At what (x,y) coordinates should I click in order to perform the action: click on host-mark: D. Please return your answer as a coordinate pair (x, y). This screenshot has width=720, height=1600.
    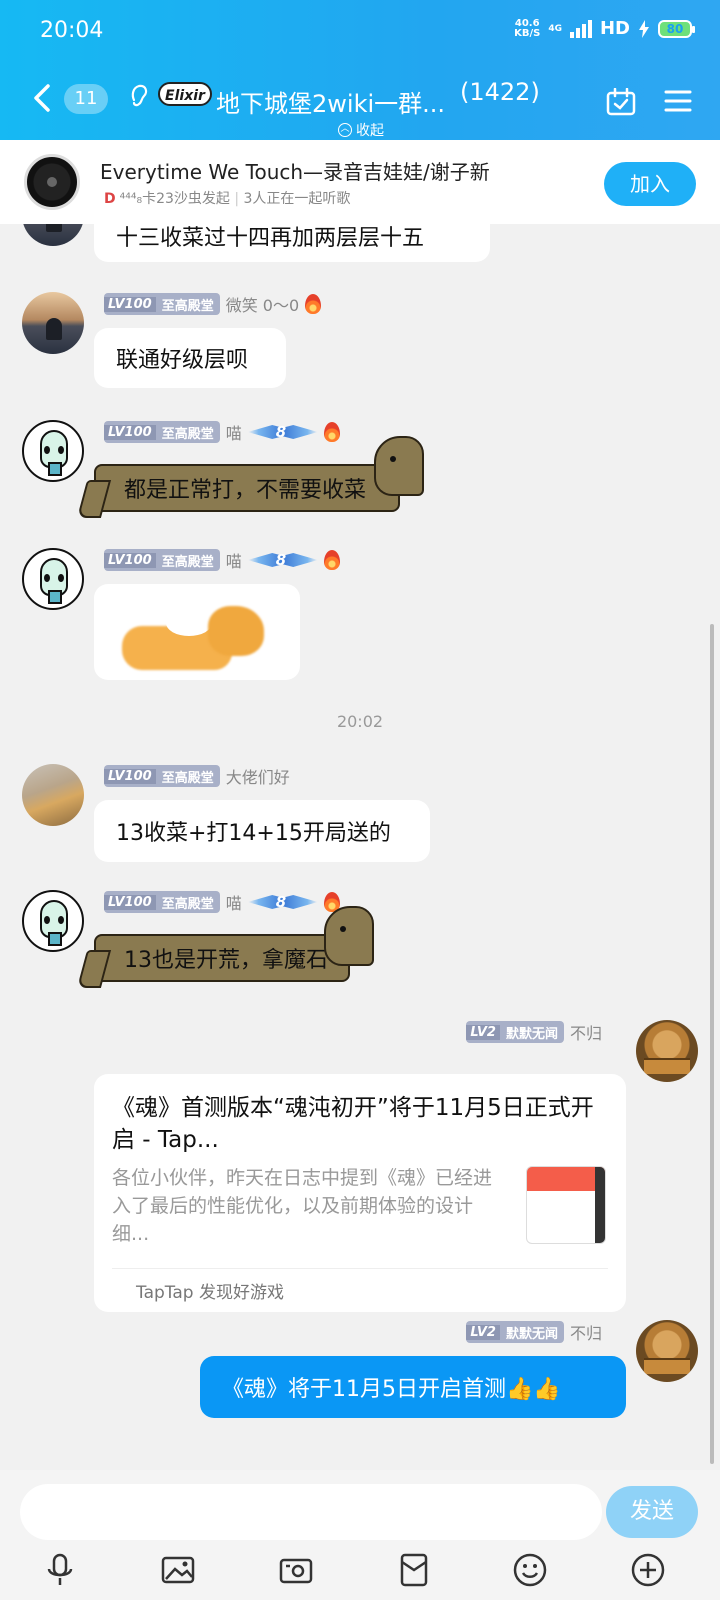
    Looking at the image, I should click on (110, 199).